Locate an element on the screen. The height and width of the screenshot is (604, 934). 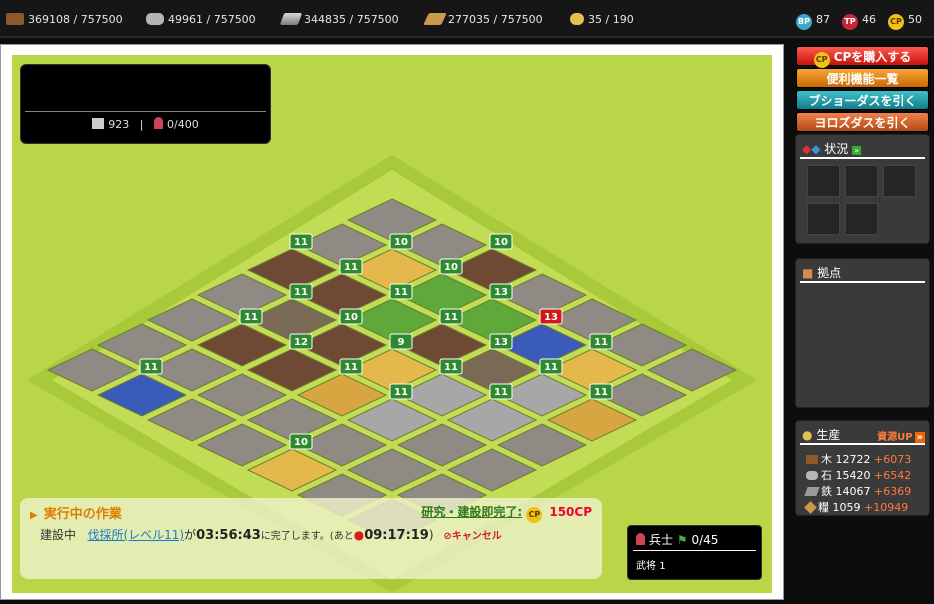
production-header: ● 生産 is located at coordinates (821, 434).